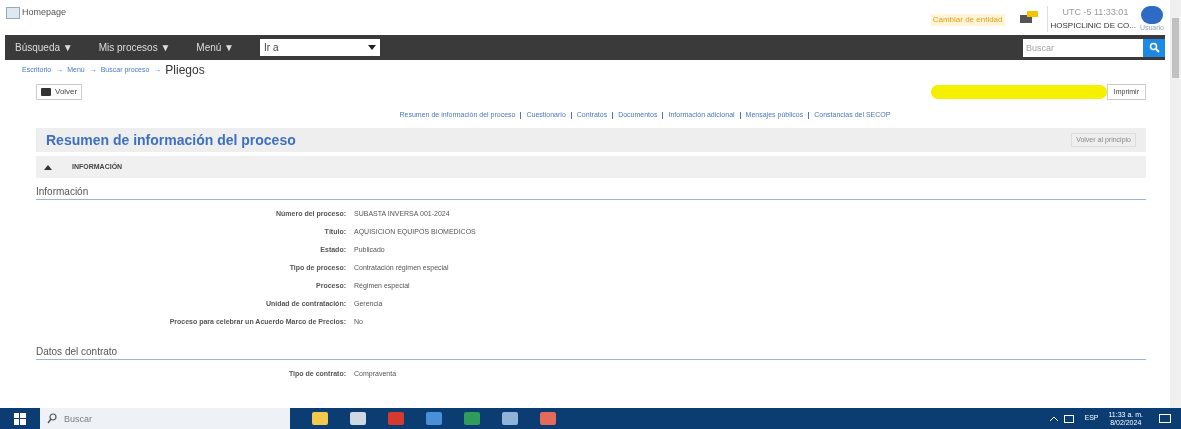  Describe the element at coordinates (372, 47) in the screenshot. I see `caret-icon` at that location.